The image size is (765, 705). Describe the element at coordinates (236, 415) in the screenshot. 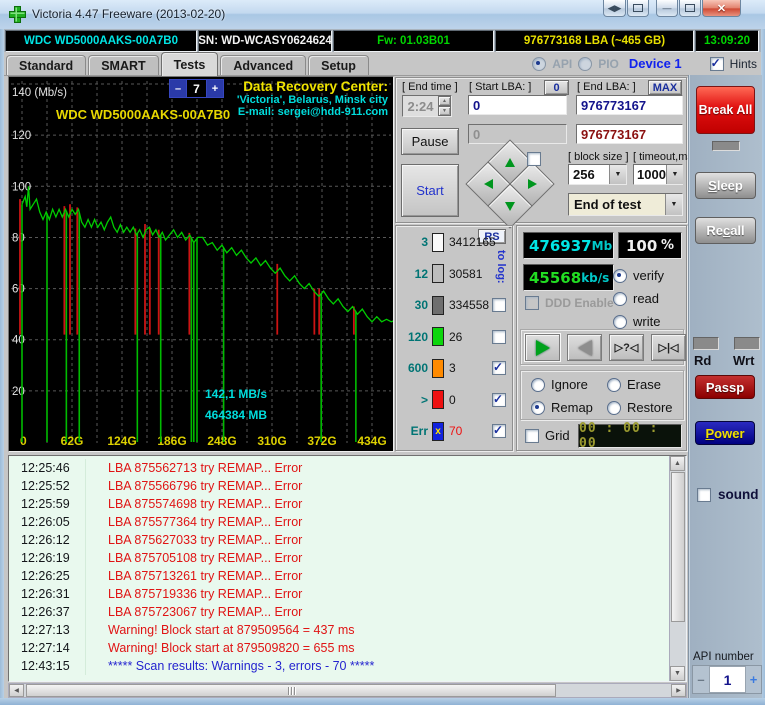

I see `scanned-annotation: 464384 MB` at that location.